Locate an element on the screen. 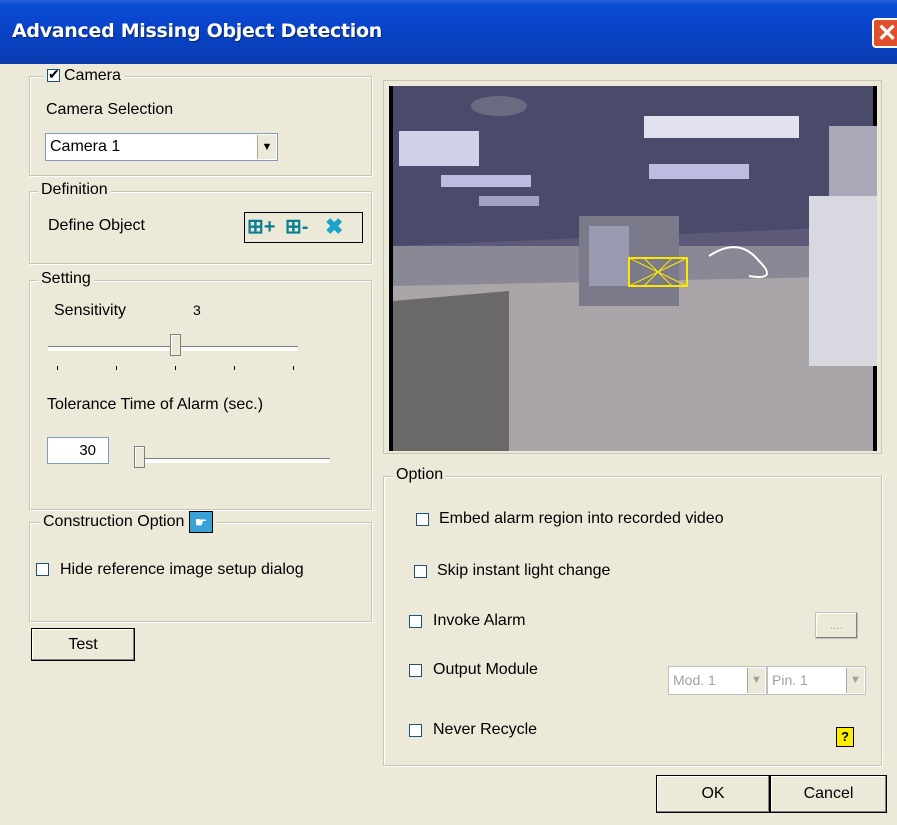  camera-group-legend: Camera is located at coordinates (84, 76).